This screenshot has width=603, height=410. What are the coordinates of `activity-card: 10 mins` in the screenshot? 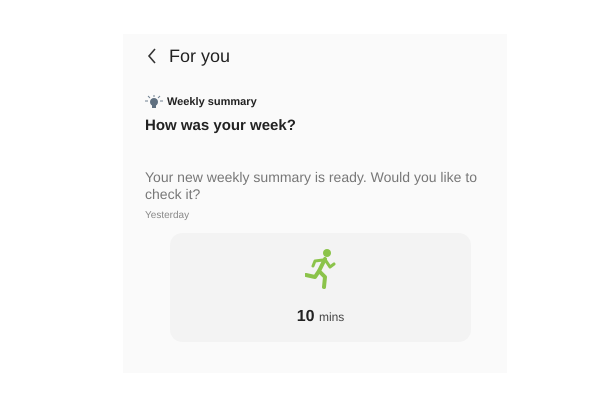 It's located at (320, 287).